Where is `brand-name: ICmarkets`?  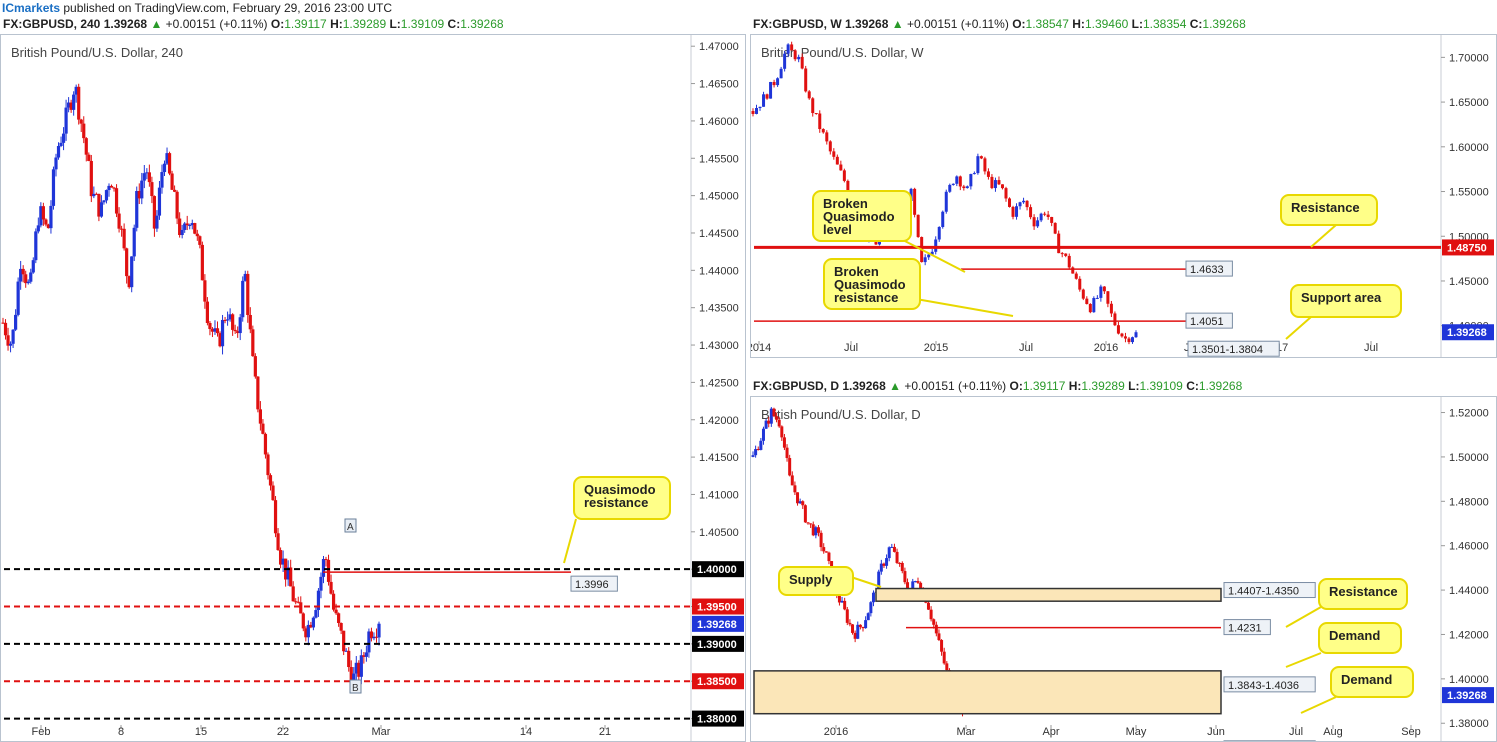
brand-name: ICmarkets is located at coordinates (31, 8).